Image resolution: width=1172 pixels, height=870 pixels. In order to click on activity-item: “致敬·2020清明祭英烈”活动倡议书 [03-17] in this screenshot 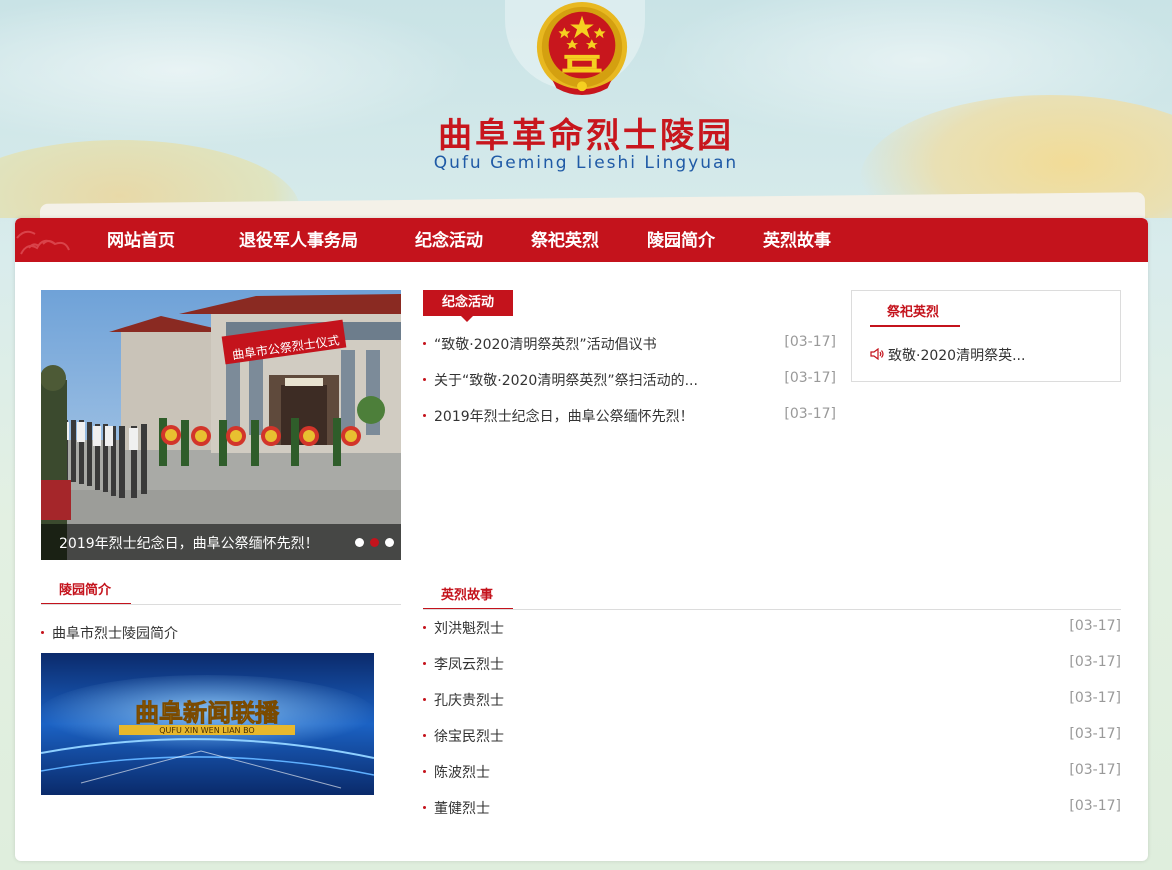, I will do `click(629, 344)`.